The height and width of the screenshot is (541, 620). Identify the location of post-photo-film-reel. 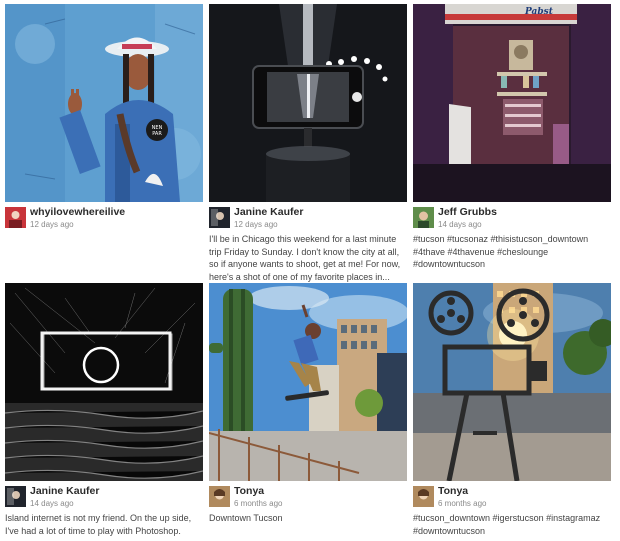
(512, 382).